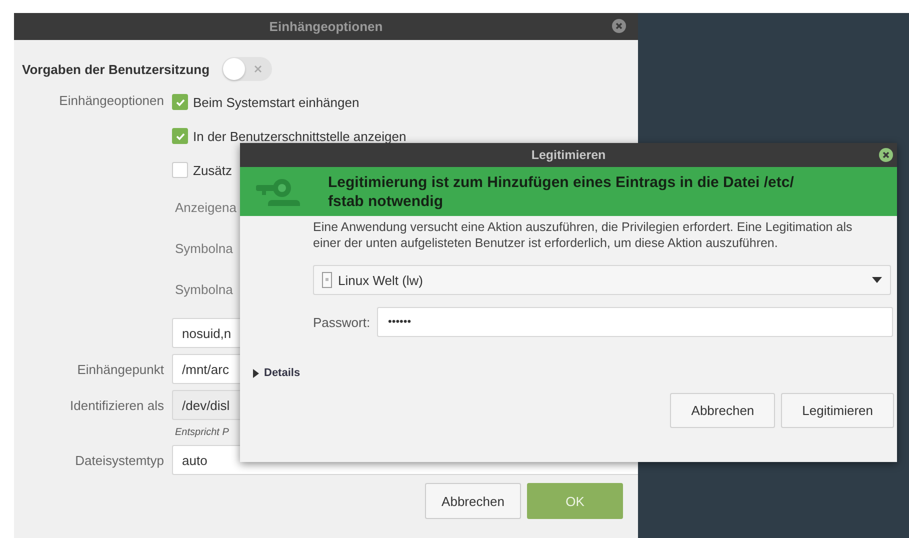 The height and width of the screenshot is (538, 909). I want to click on section-heading: Vorgaben der Benutzersitzung, so click(116, 69).